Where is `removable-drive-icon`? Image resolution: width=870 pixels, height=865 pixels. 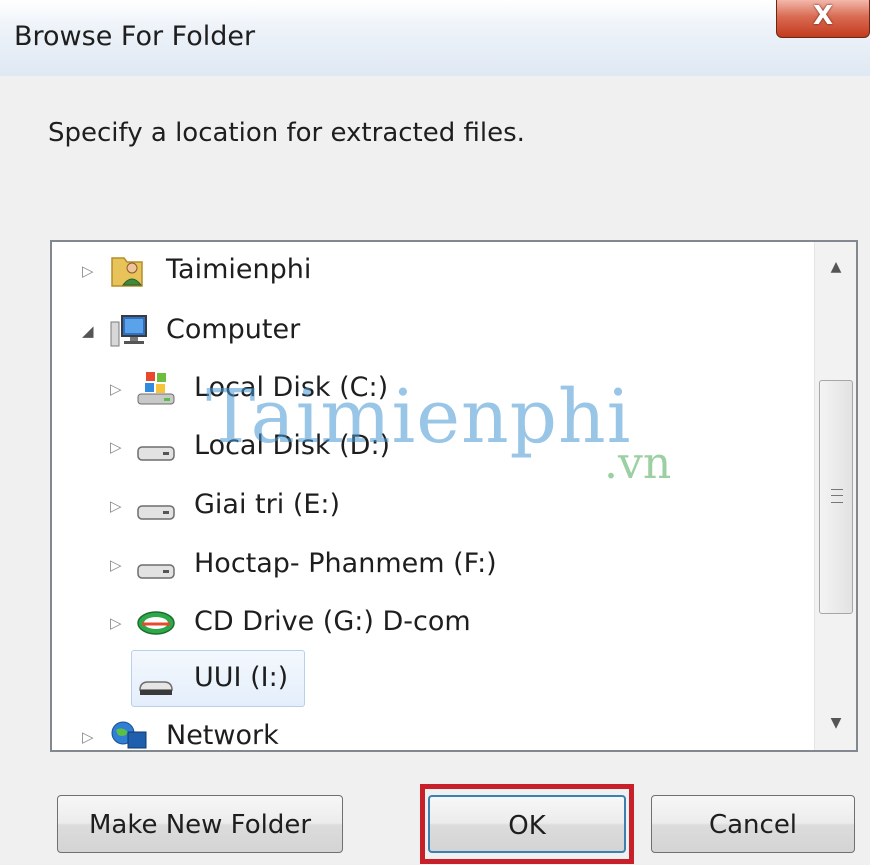
removable-drive-icon is located at coordinates (156, 679).